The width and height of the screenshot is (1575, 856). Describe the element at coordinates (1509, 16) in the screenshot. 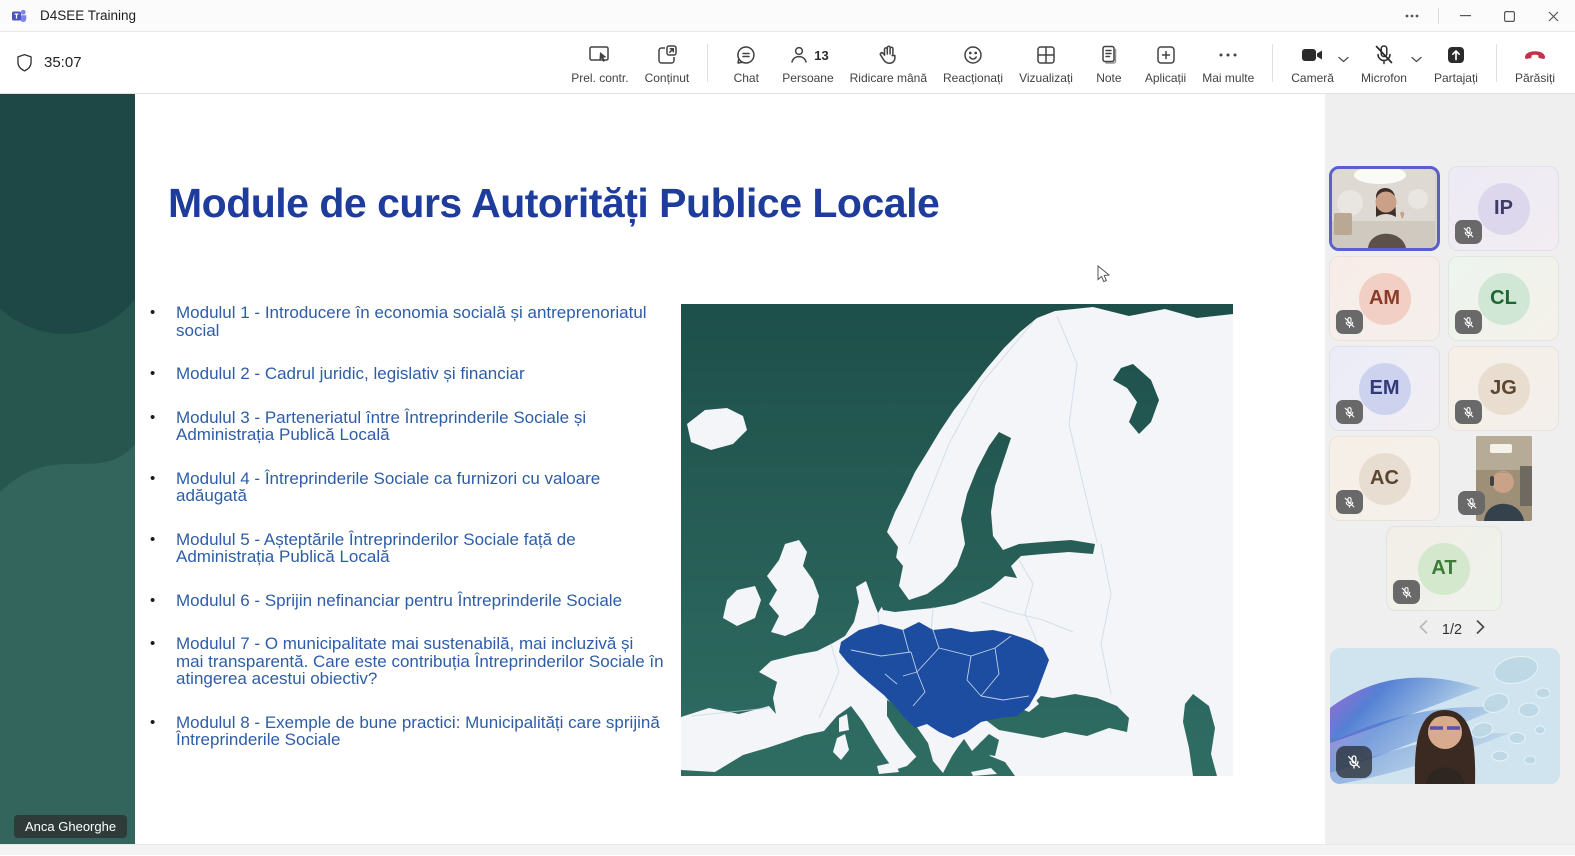

I see `window-maximize-button` at that location.